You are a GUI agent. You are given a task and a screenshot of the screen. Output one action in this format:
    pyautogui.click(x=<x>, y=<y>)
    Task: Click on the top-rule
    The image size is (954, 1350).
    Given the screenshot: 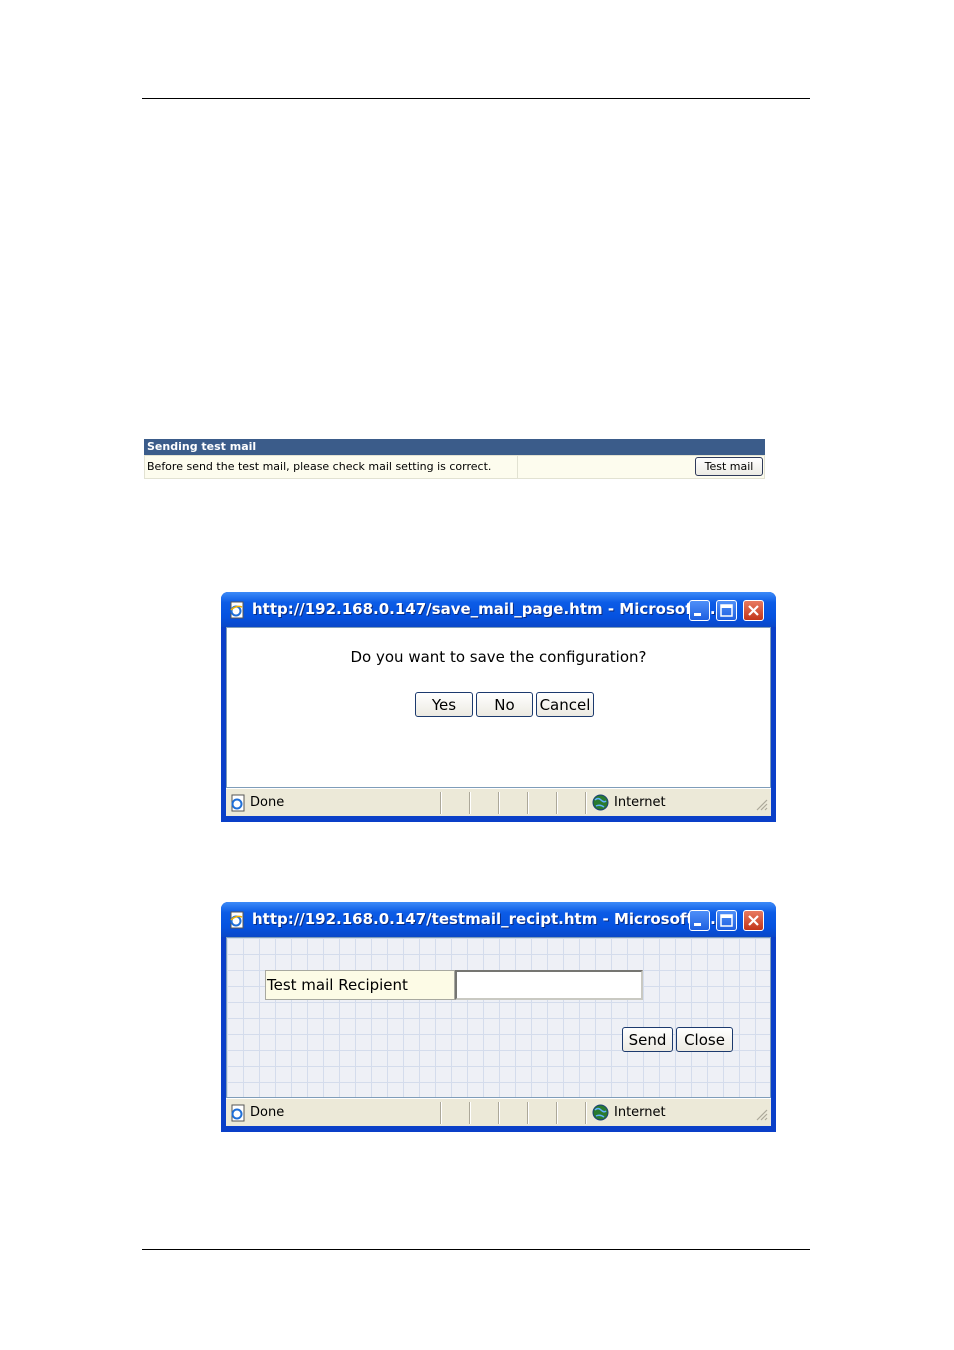 What is the action you would take?
    pyautogui.click(x=476, y=98)
    